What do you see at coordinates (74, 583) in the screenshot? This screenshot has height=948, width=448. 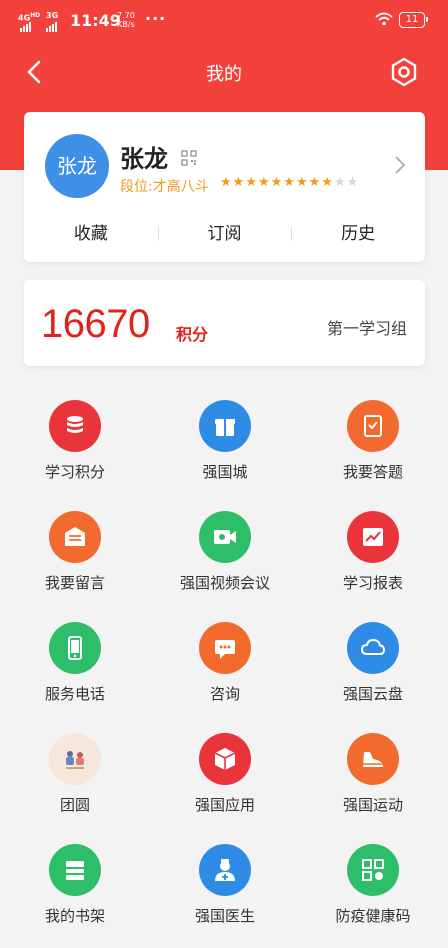 I see `grid-item-label: 我要留言` at bounding box center [74, 583].